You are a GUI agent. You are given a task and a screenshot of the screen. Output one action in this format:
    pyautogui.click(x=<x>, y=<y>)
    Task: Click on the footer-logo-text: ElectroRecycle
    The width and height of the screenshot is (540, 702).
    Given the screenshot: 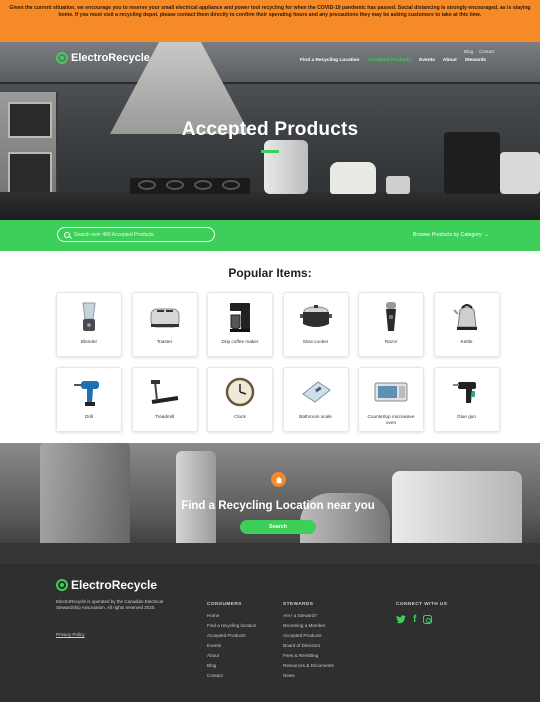 What is the action you would take?
    pyautogui.click(x=114, y=585)
    